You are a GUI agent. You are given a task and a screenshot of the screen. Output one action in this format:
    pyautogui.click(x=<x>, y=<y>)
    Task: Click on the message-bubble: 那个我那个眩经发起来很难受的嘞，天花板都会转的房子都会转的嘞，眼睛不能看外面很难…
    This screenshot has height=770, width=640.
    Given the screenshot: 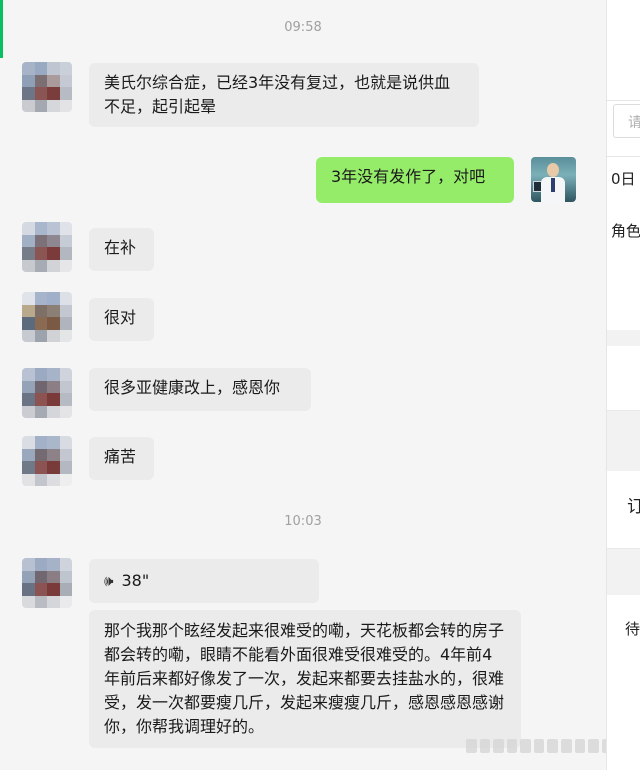 What is the action you would take?
    pyautogui.click(x=305, y=679)
    